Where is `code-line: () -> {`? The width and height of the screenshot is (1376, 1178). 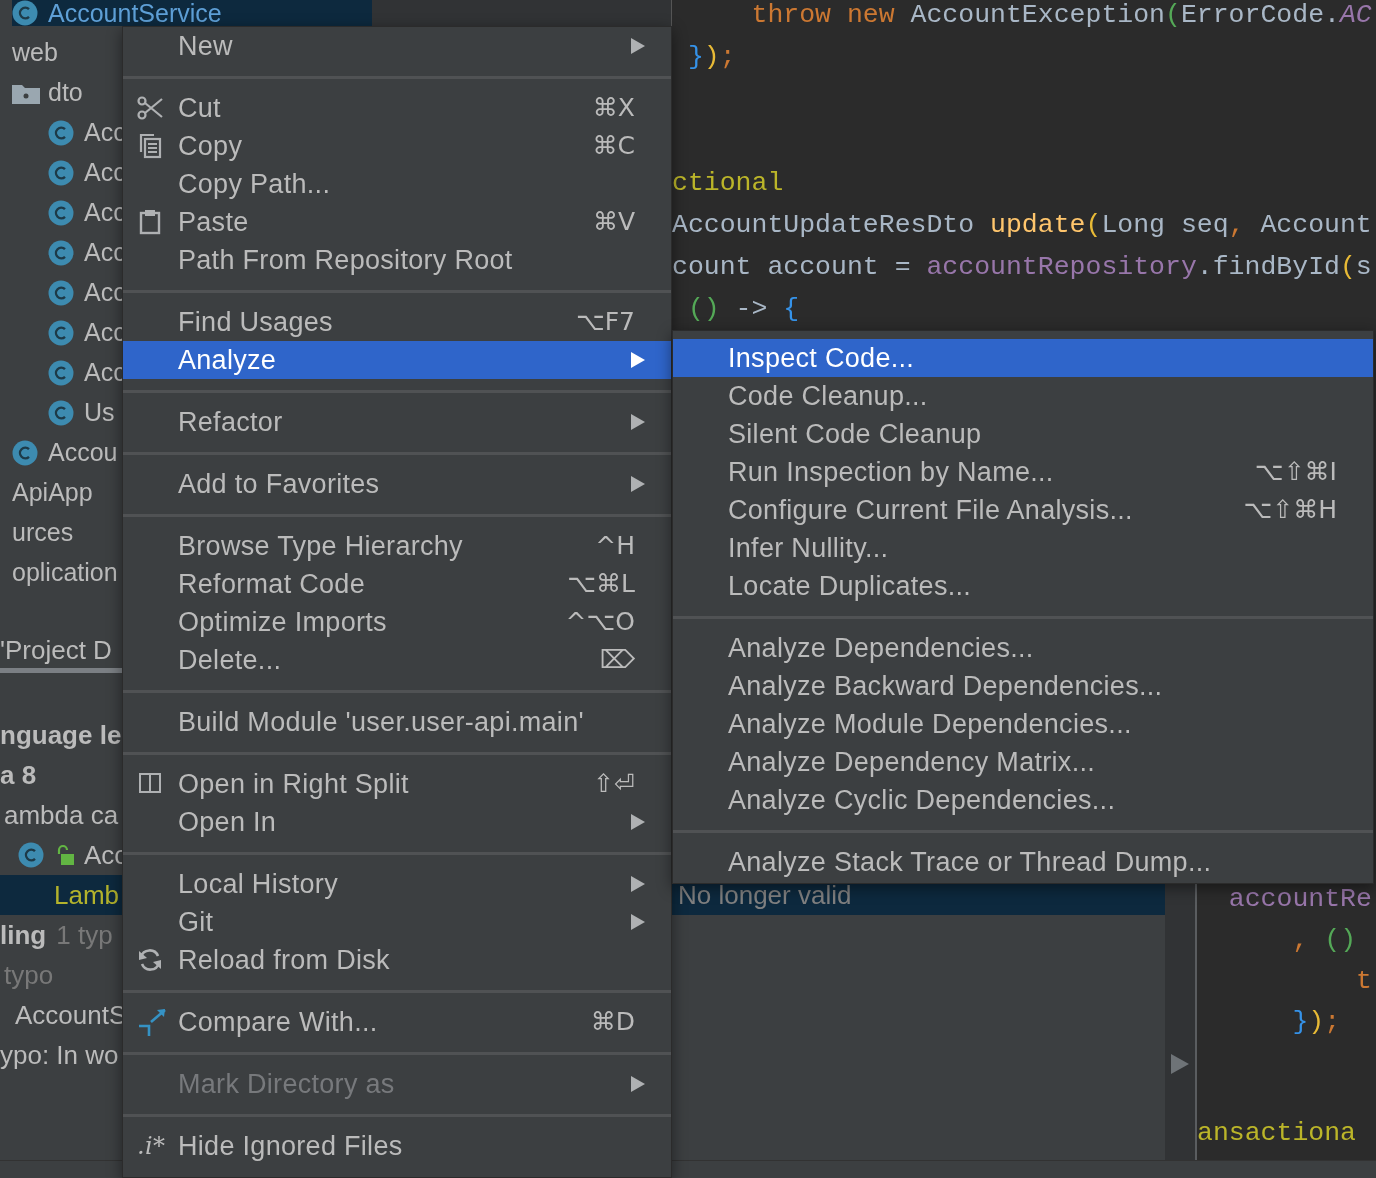 code-line: () -> { is located at coordinates (743, 309).